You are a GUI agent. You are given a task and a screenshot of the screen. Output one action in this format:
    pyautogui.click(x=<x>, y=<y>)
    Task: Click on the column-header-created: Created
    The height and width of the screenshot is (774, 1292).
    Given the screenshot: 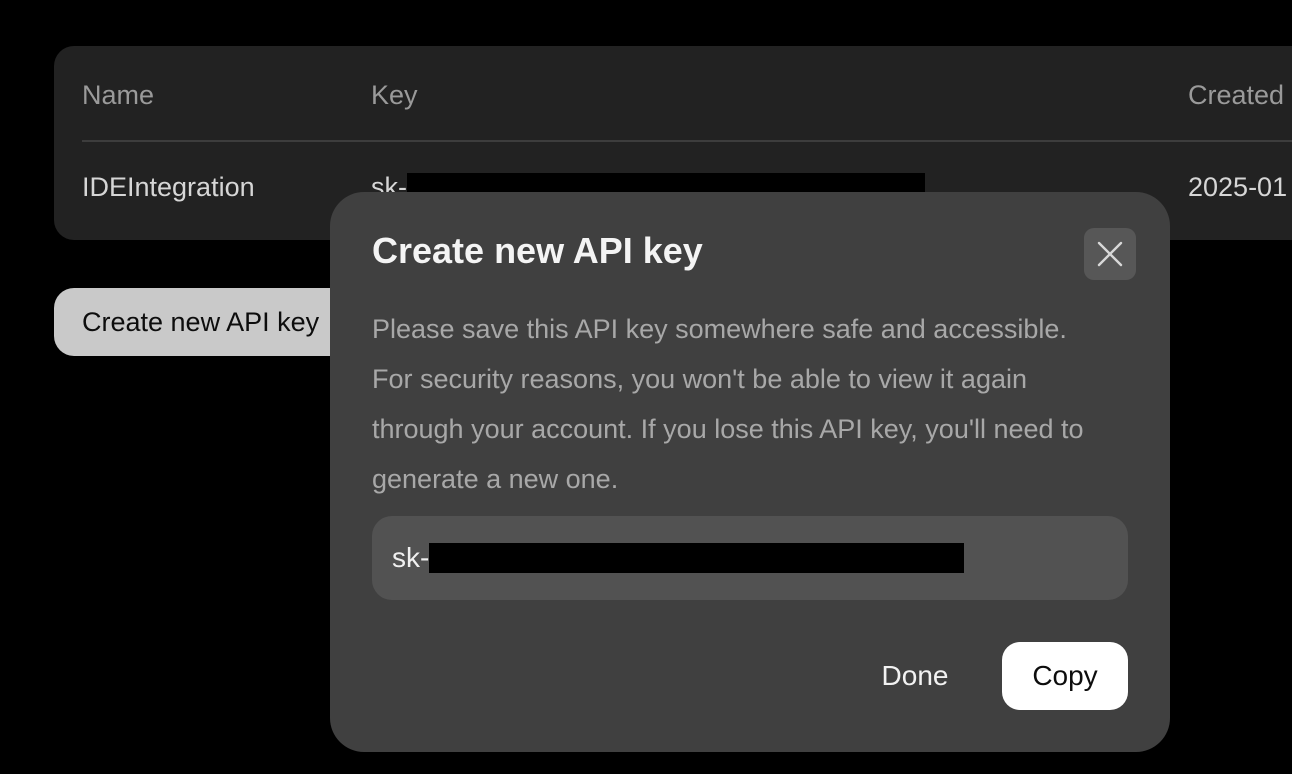 What is the action you would take?
    pyautogui.click(x=1236, y=95)
    